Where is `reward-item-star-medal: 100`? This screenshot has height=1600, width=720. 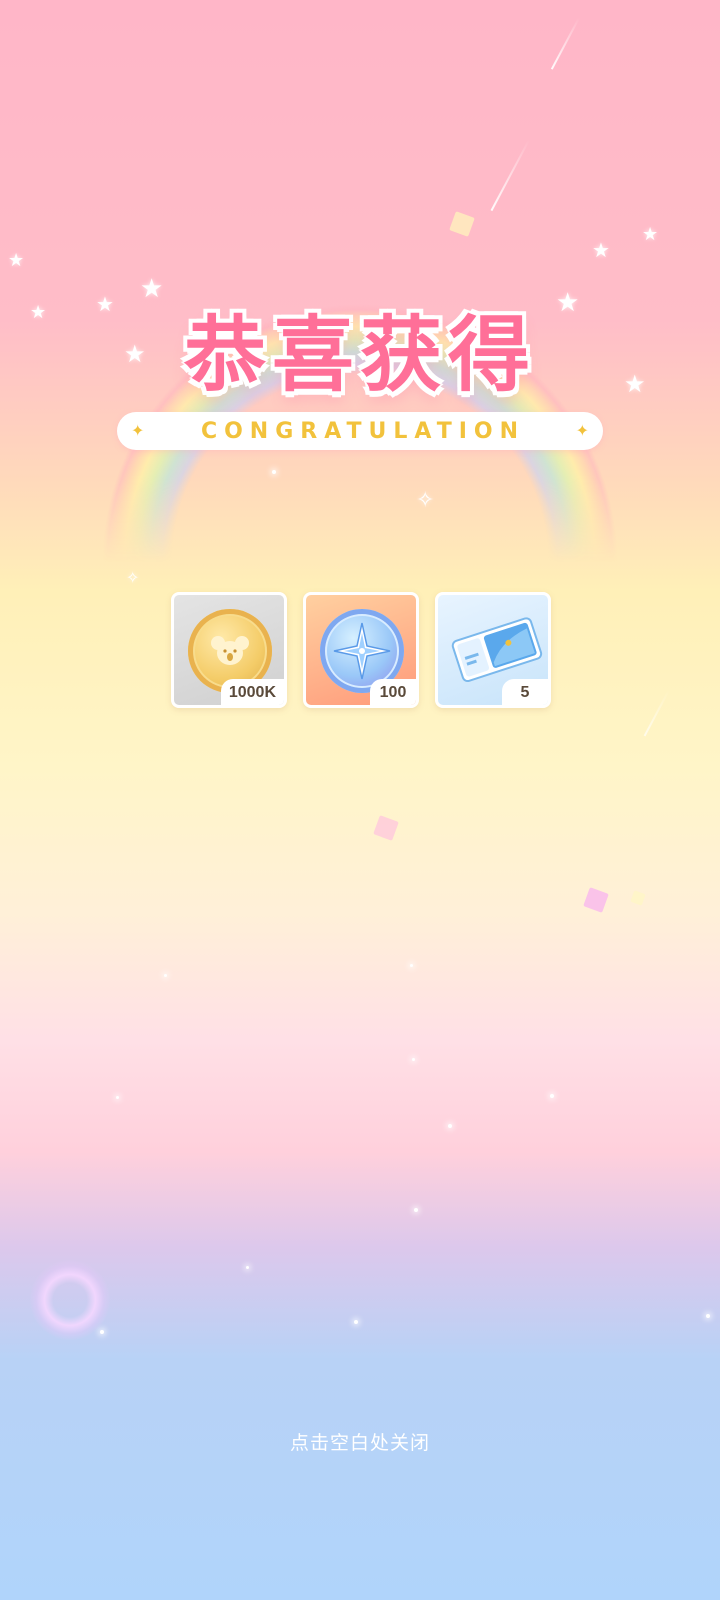 reward-item-star-medal: 100 is located at coordinates (361, 650).